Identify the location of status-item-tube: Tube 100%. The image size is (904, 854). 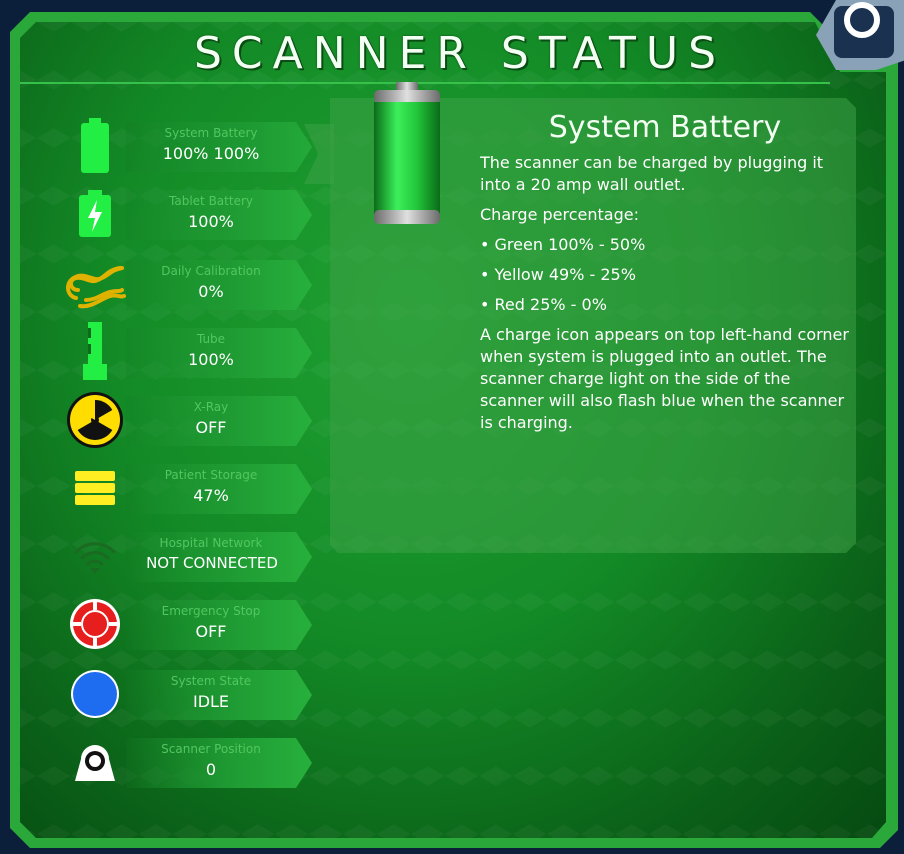
(190, 351).